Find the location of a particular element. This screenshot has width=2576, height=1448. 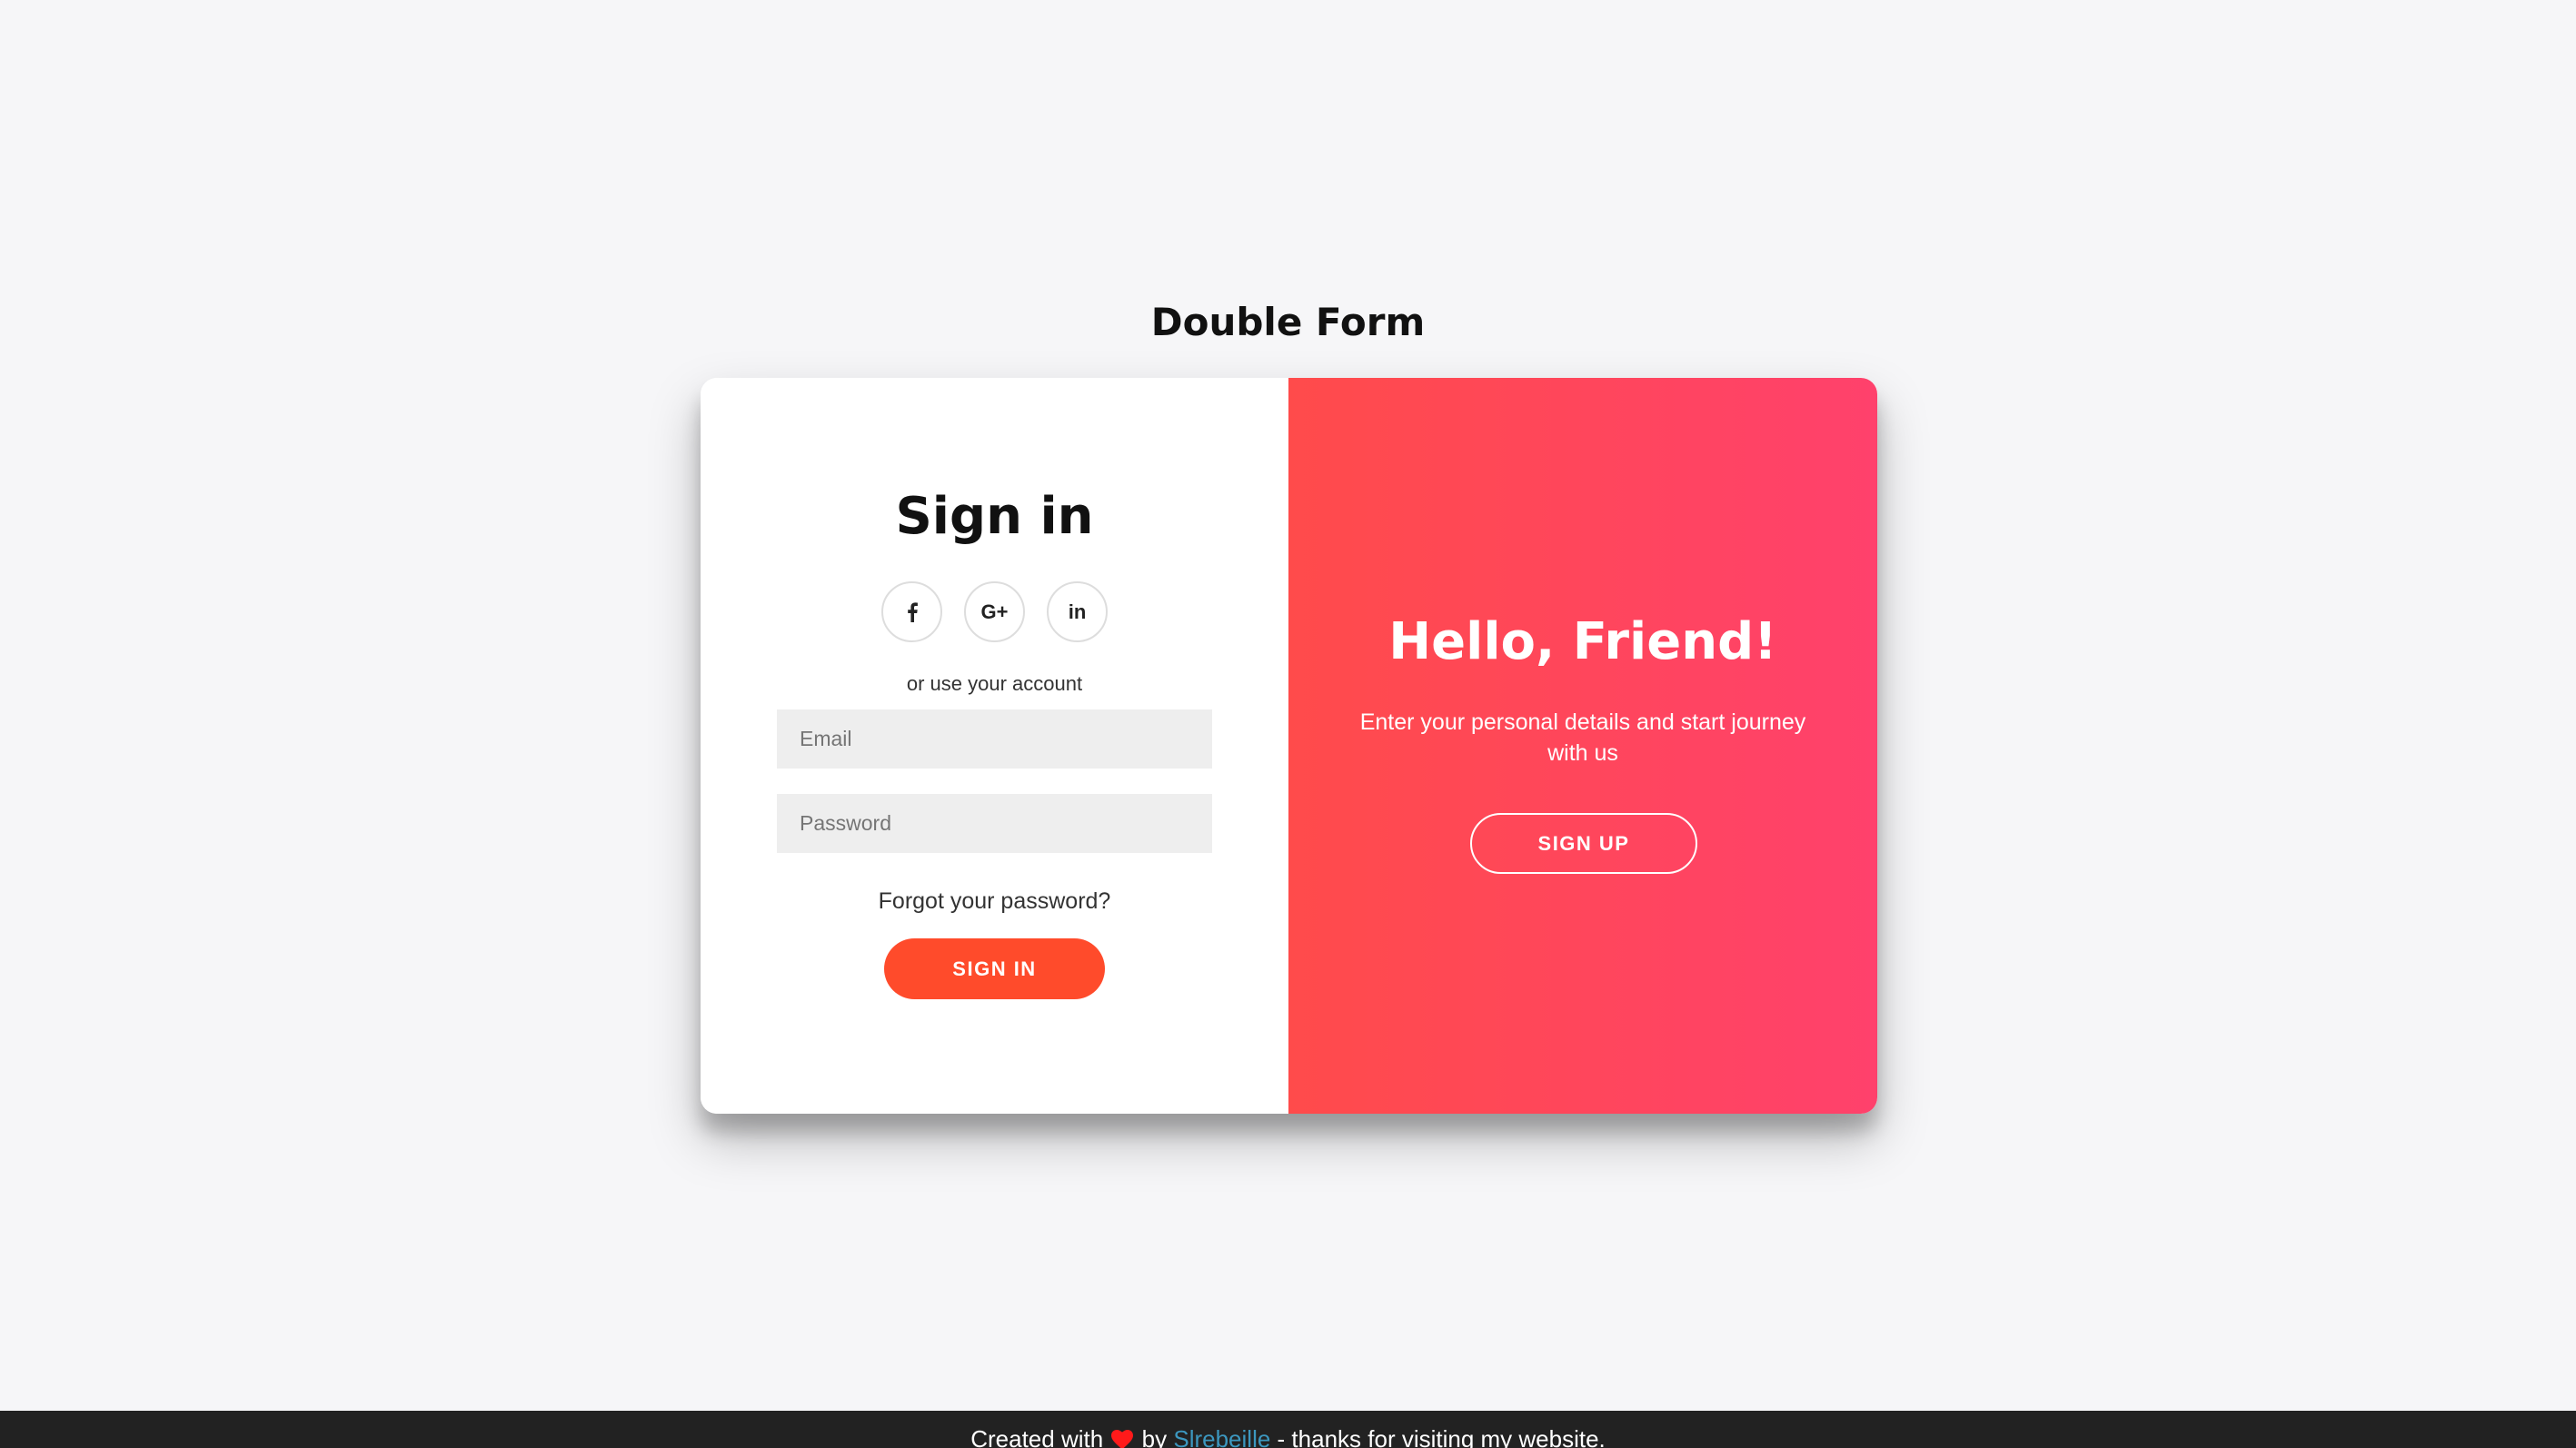

footer-prefix: Created with is located at coordinates (1037, 1436).